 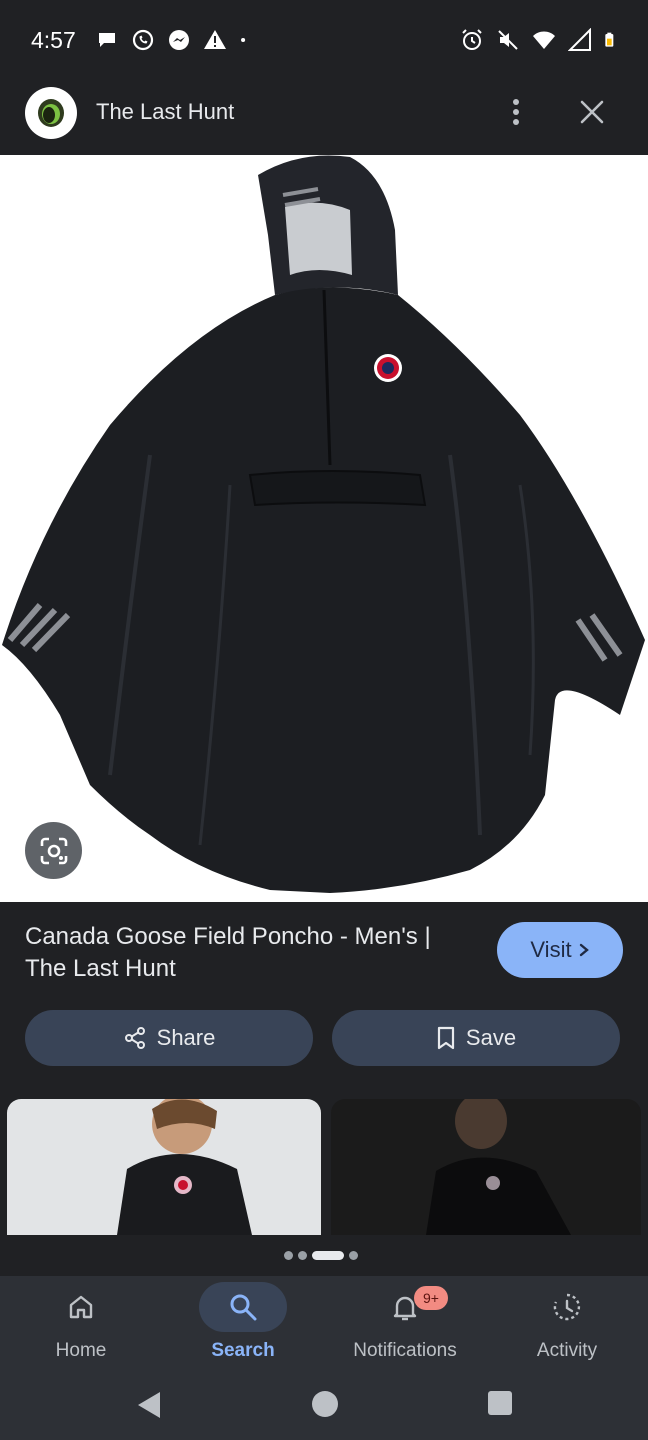 I want to click on alert-icon, so click(x=215, y=39).